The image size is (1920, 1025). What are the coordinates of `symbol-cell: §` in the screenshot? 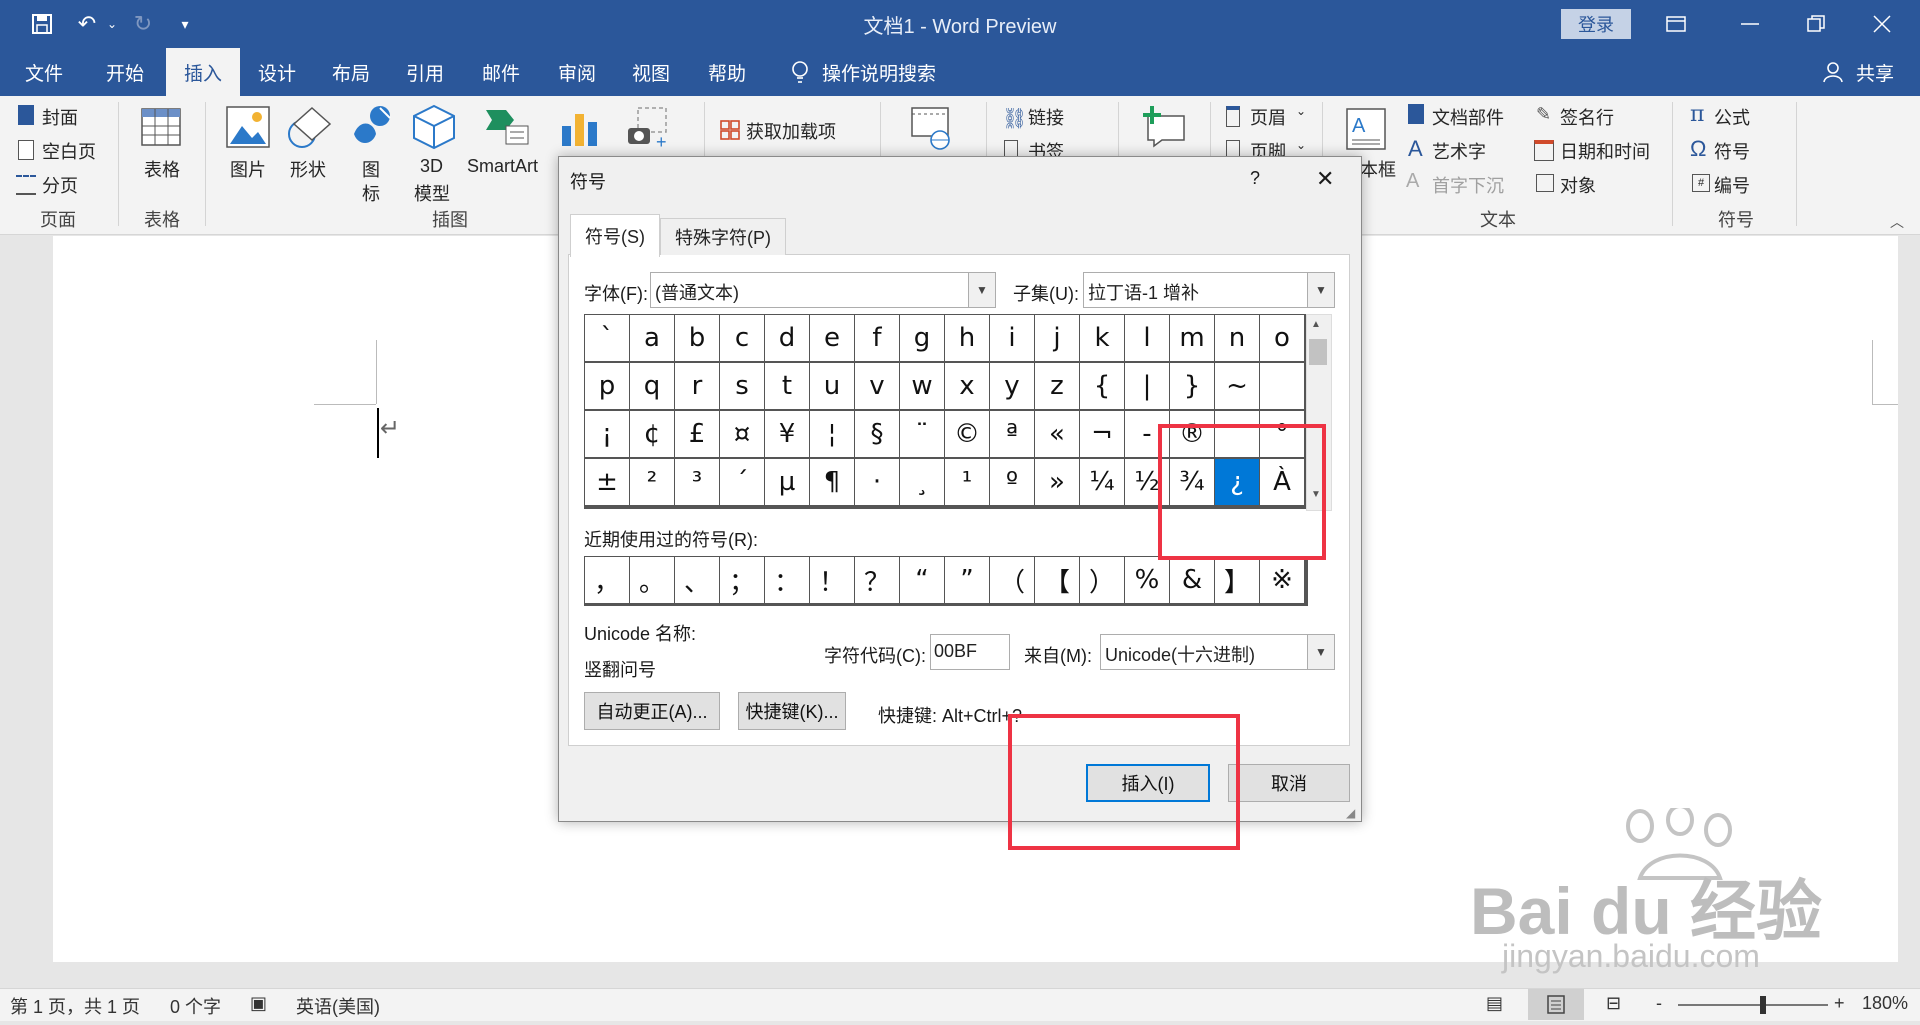 It's located at (877, 434).